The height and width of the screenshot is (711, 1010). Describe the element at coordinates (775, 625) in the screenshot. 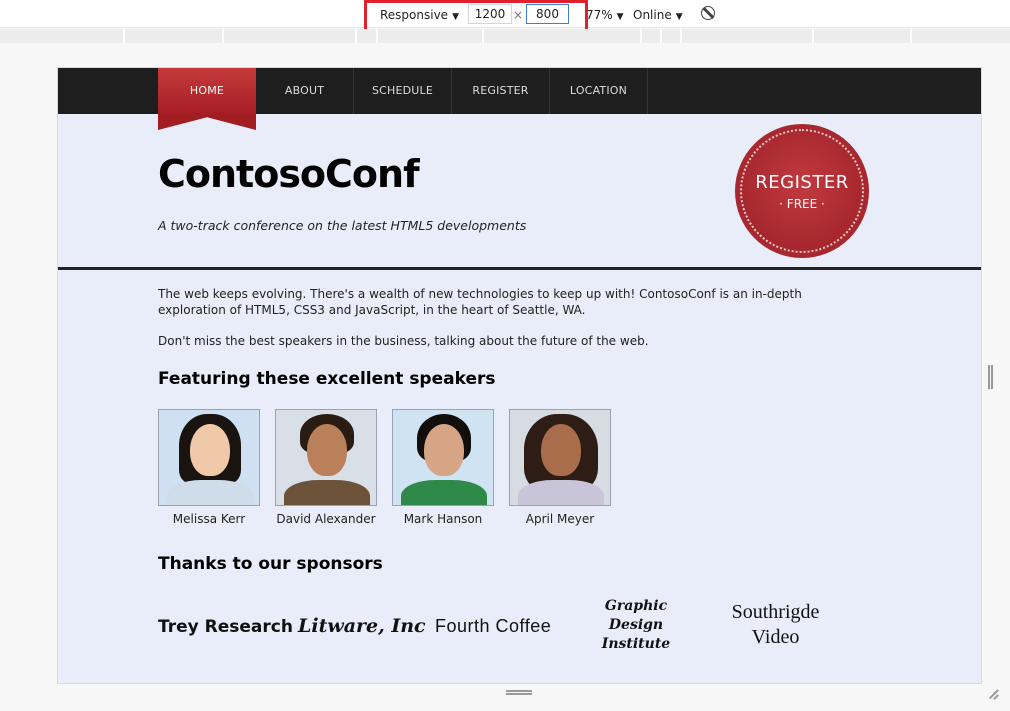

I see `sponsor-logo: Southrigde Video` at that location.